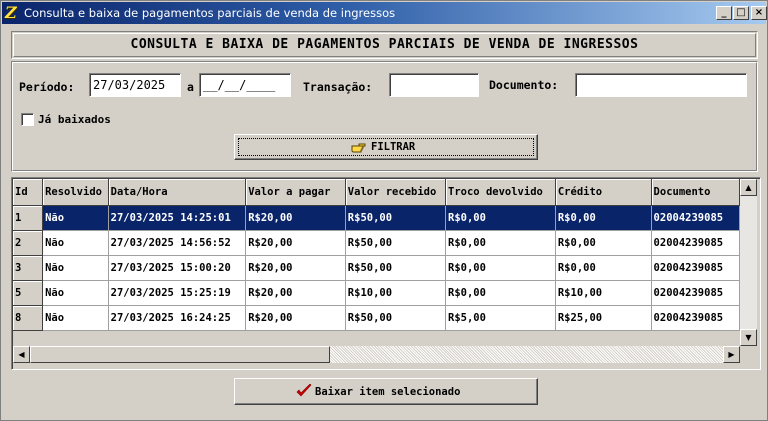 The height and width of the screenshot is (421, 768). Describe the element at coordinates (603, 192) in the screenshot. I see `col-header-credito: Crédito` at that location.